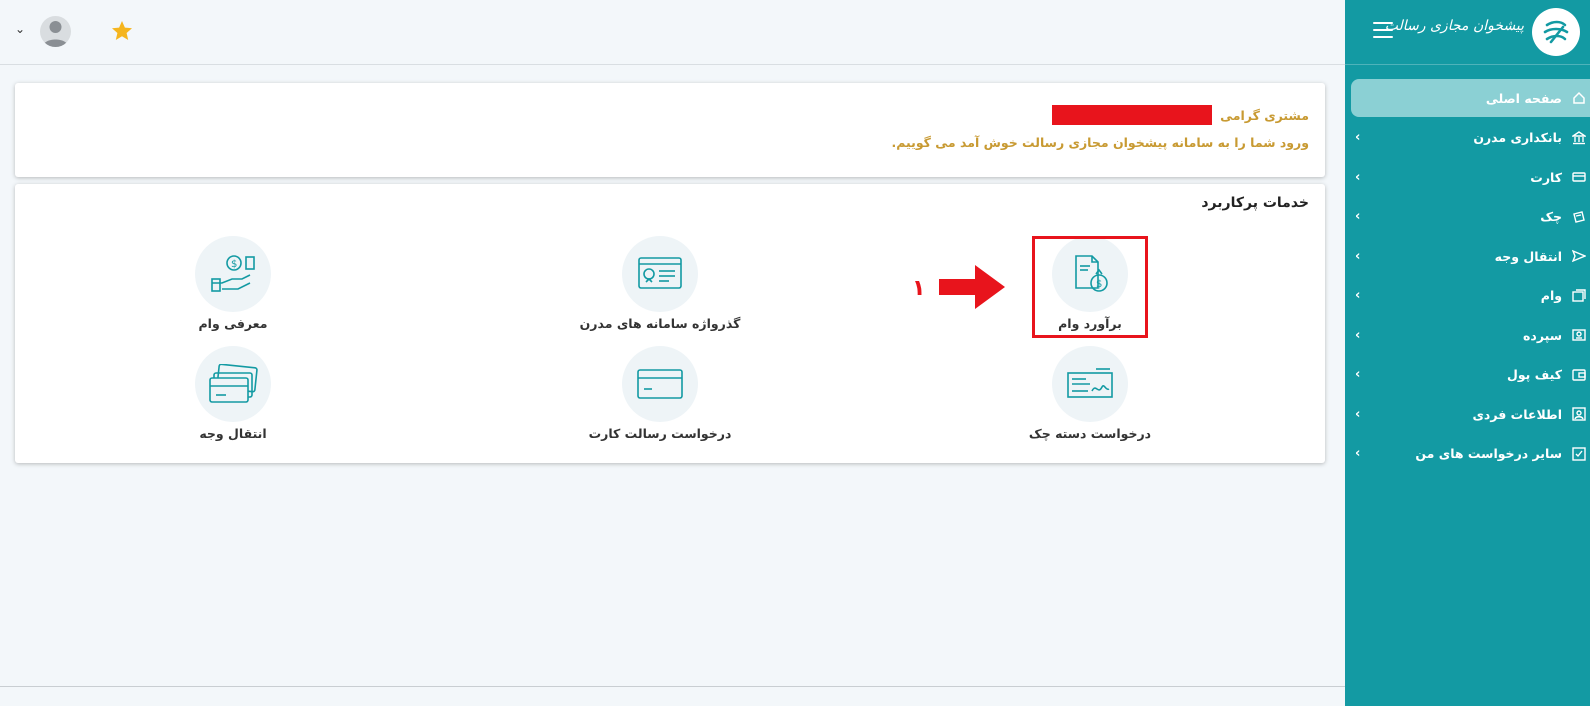 This screenshot has width=1590, height=706. Describe the element at coordinates (233, 274) in the screenshot. I see `loan-intro-icon: $` at that location.